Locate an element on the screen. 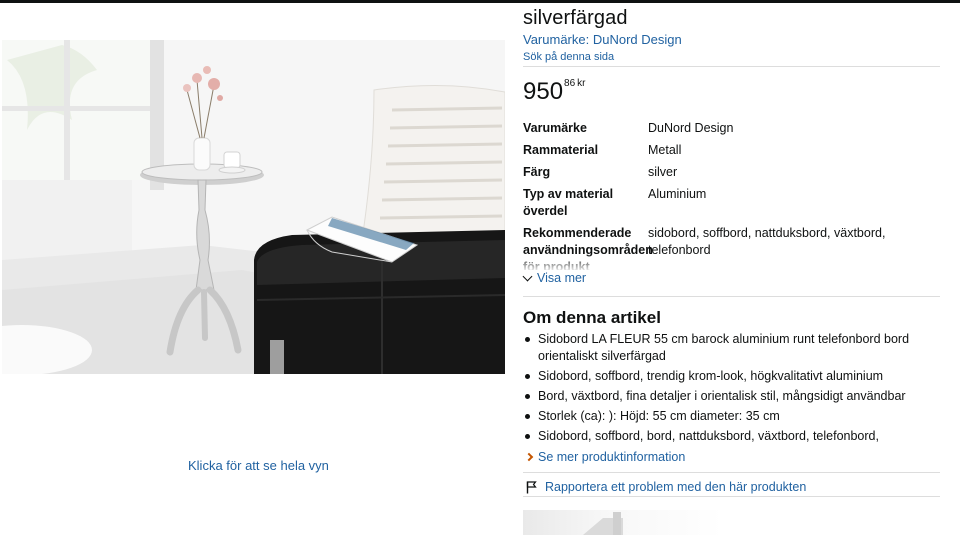 This screenshot has height=535, width=960. spec-value: DuNord Design is located at coordinates (691, 128).